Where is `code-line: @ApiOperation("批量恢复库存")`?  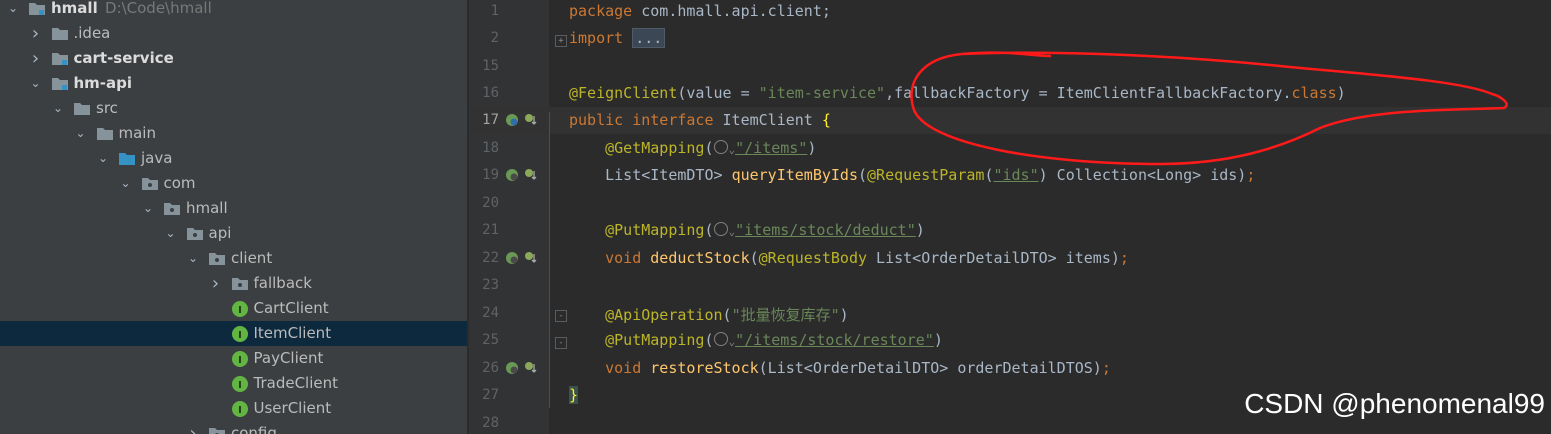 code-line: @ApiOperation("批量恢复库存") is located at coordinates (709, 314).